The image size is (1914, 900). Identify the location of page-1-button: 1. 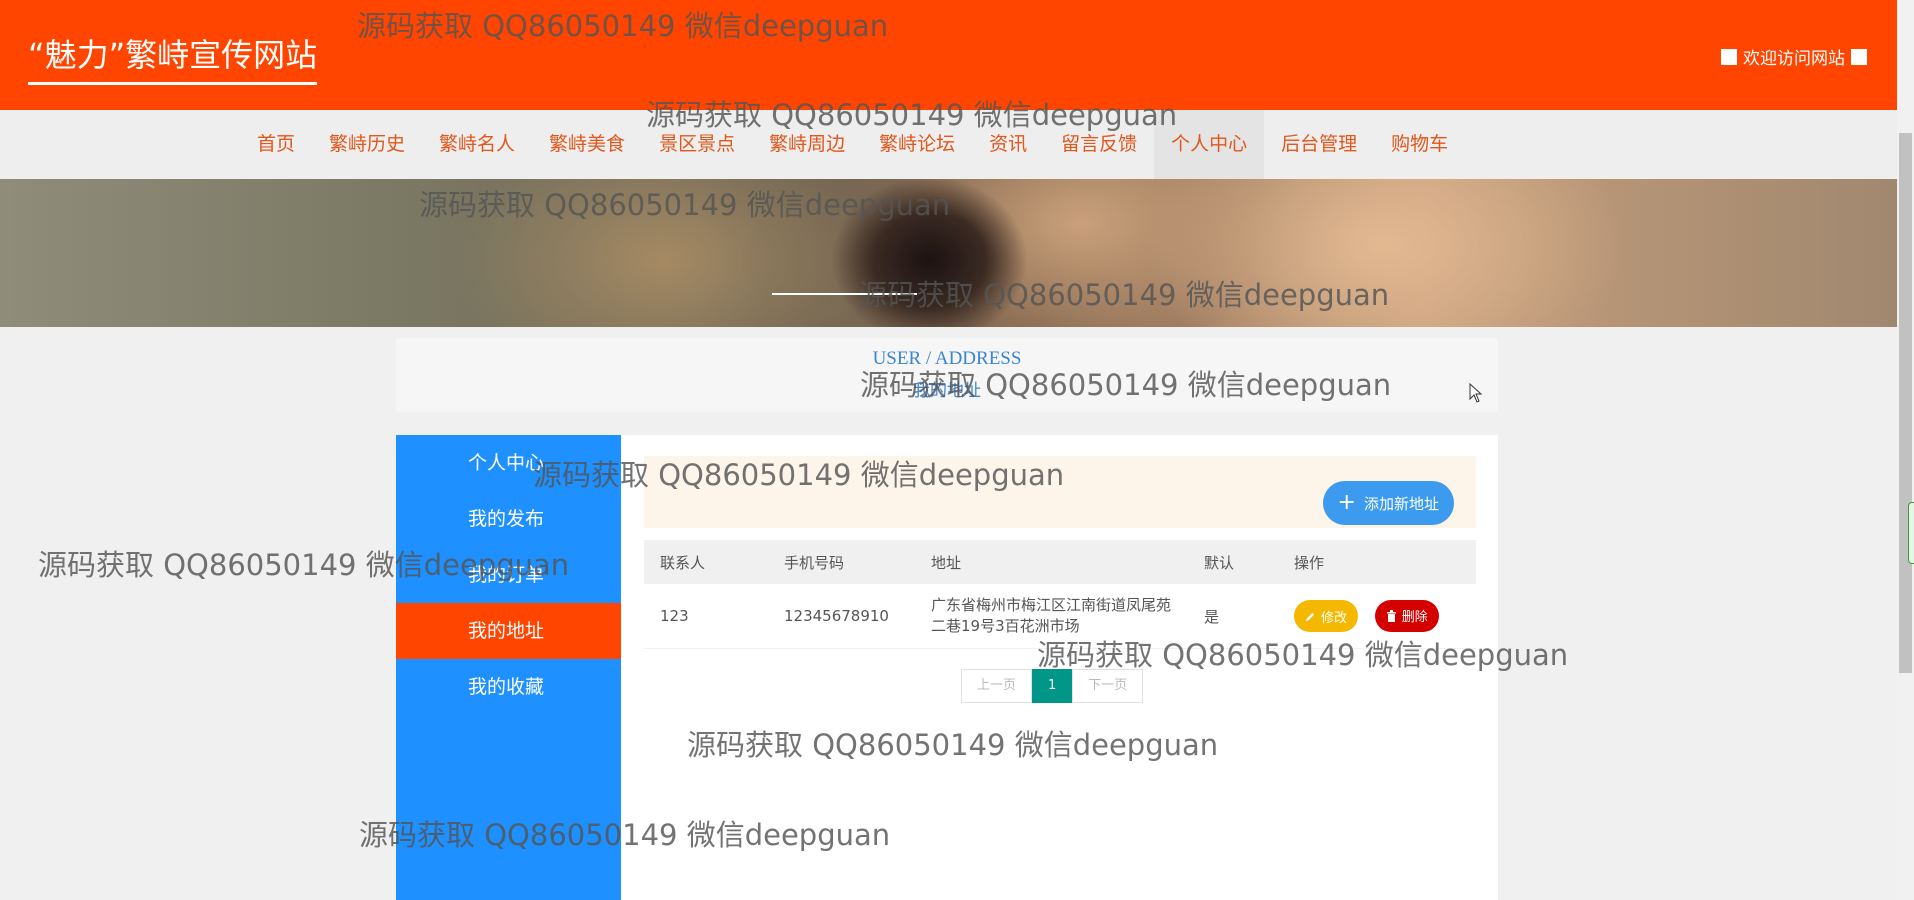
(1052, 686).